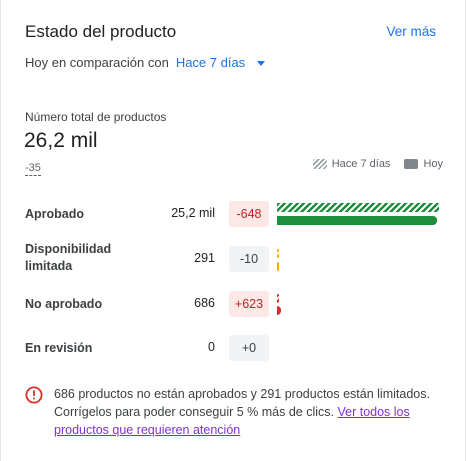 This screenshot has height=461, width=466. I want to click on card-title: Estado del producto, so click(101, 31).